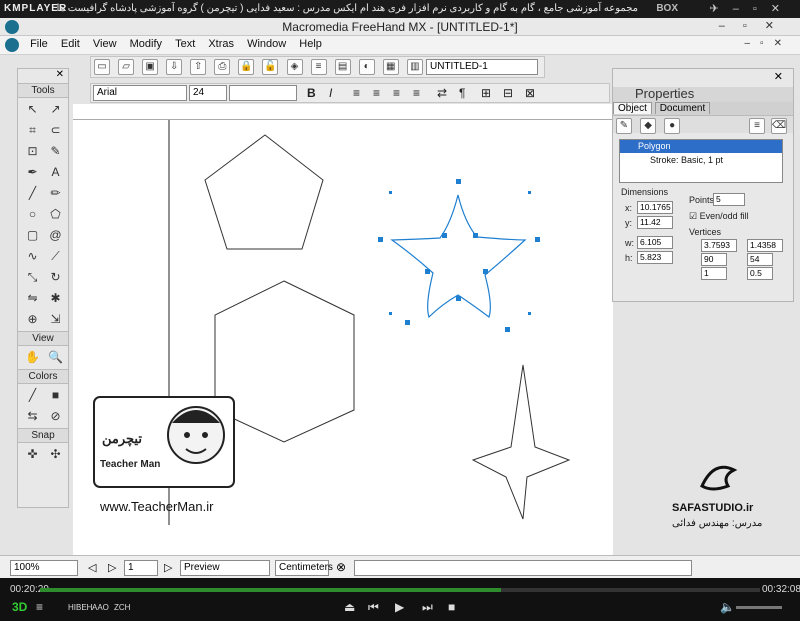 The image size is (800, 621). I want to click on text-link-icon: ⇄, so click(442, 93).